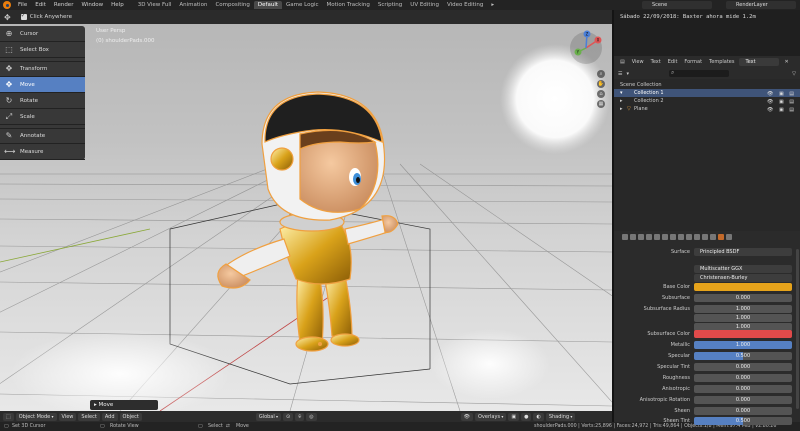 Image resolution: width=800 pixels, height=431 pixels. What do you see at coordinates (707, 93) in the screenshot?
I see `outliner-row-collection-1: ▾ Collection 1 👁 ▣ ▤` at bounding box center [707, 93].